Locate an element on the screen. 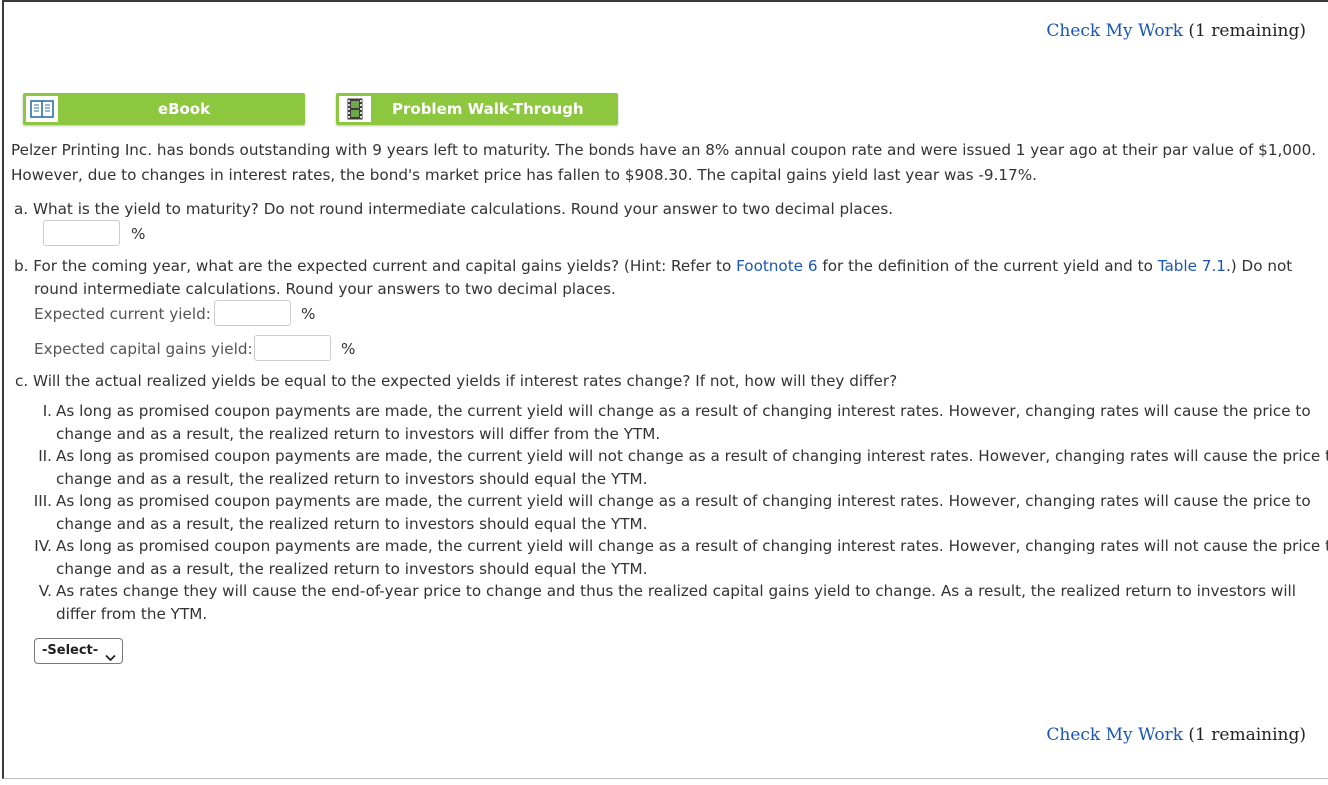  current-yield-label: Expected current yield: is located at coordinates (122, 314).